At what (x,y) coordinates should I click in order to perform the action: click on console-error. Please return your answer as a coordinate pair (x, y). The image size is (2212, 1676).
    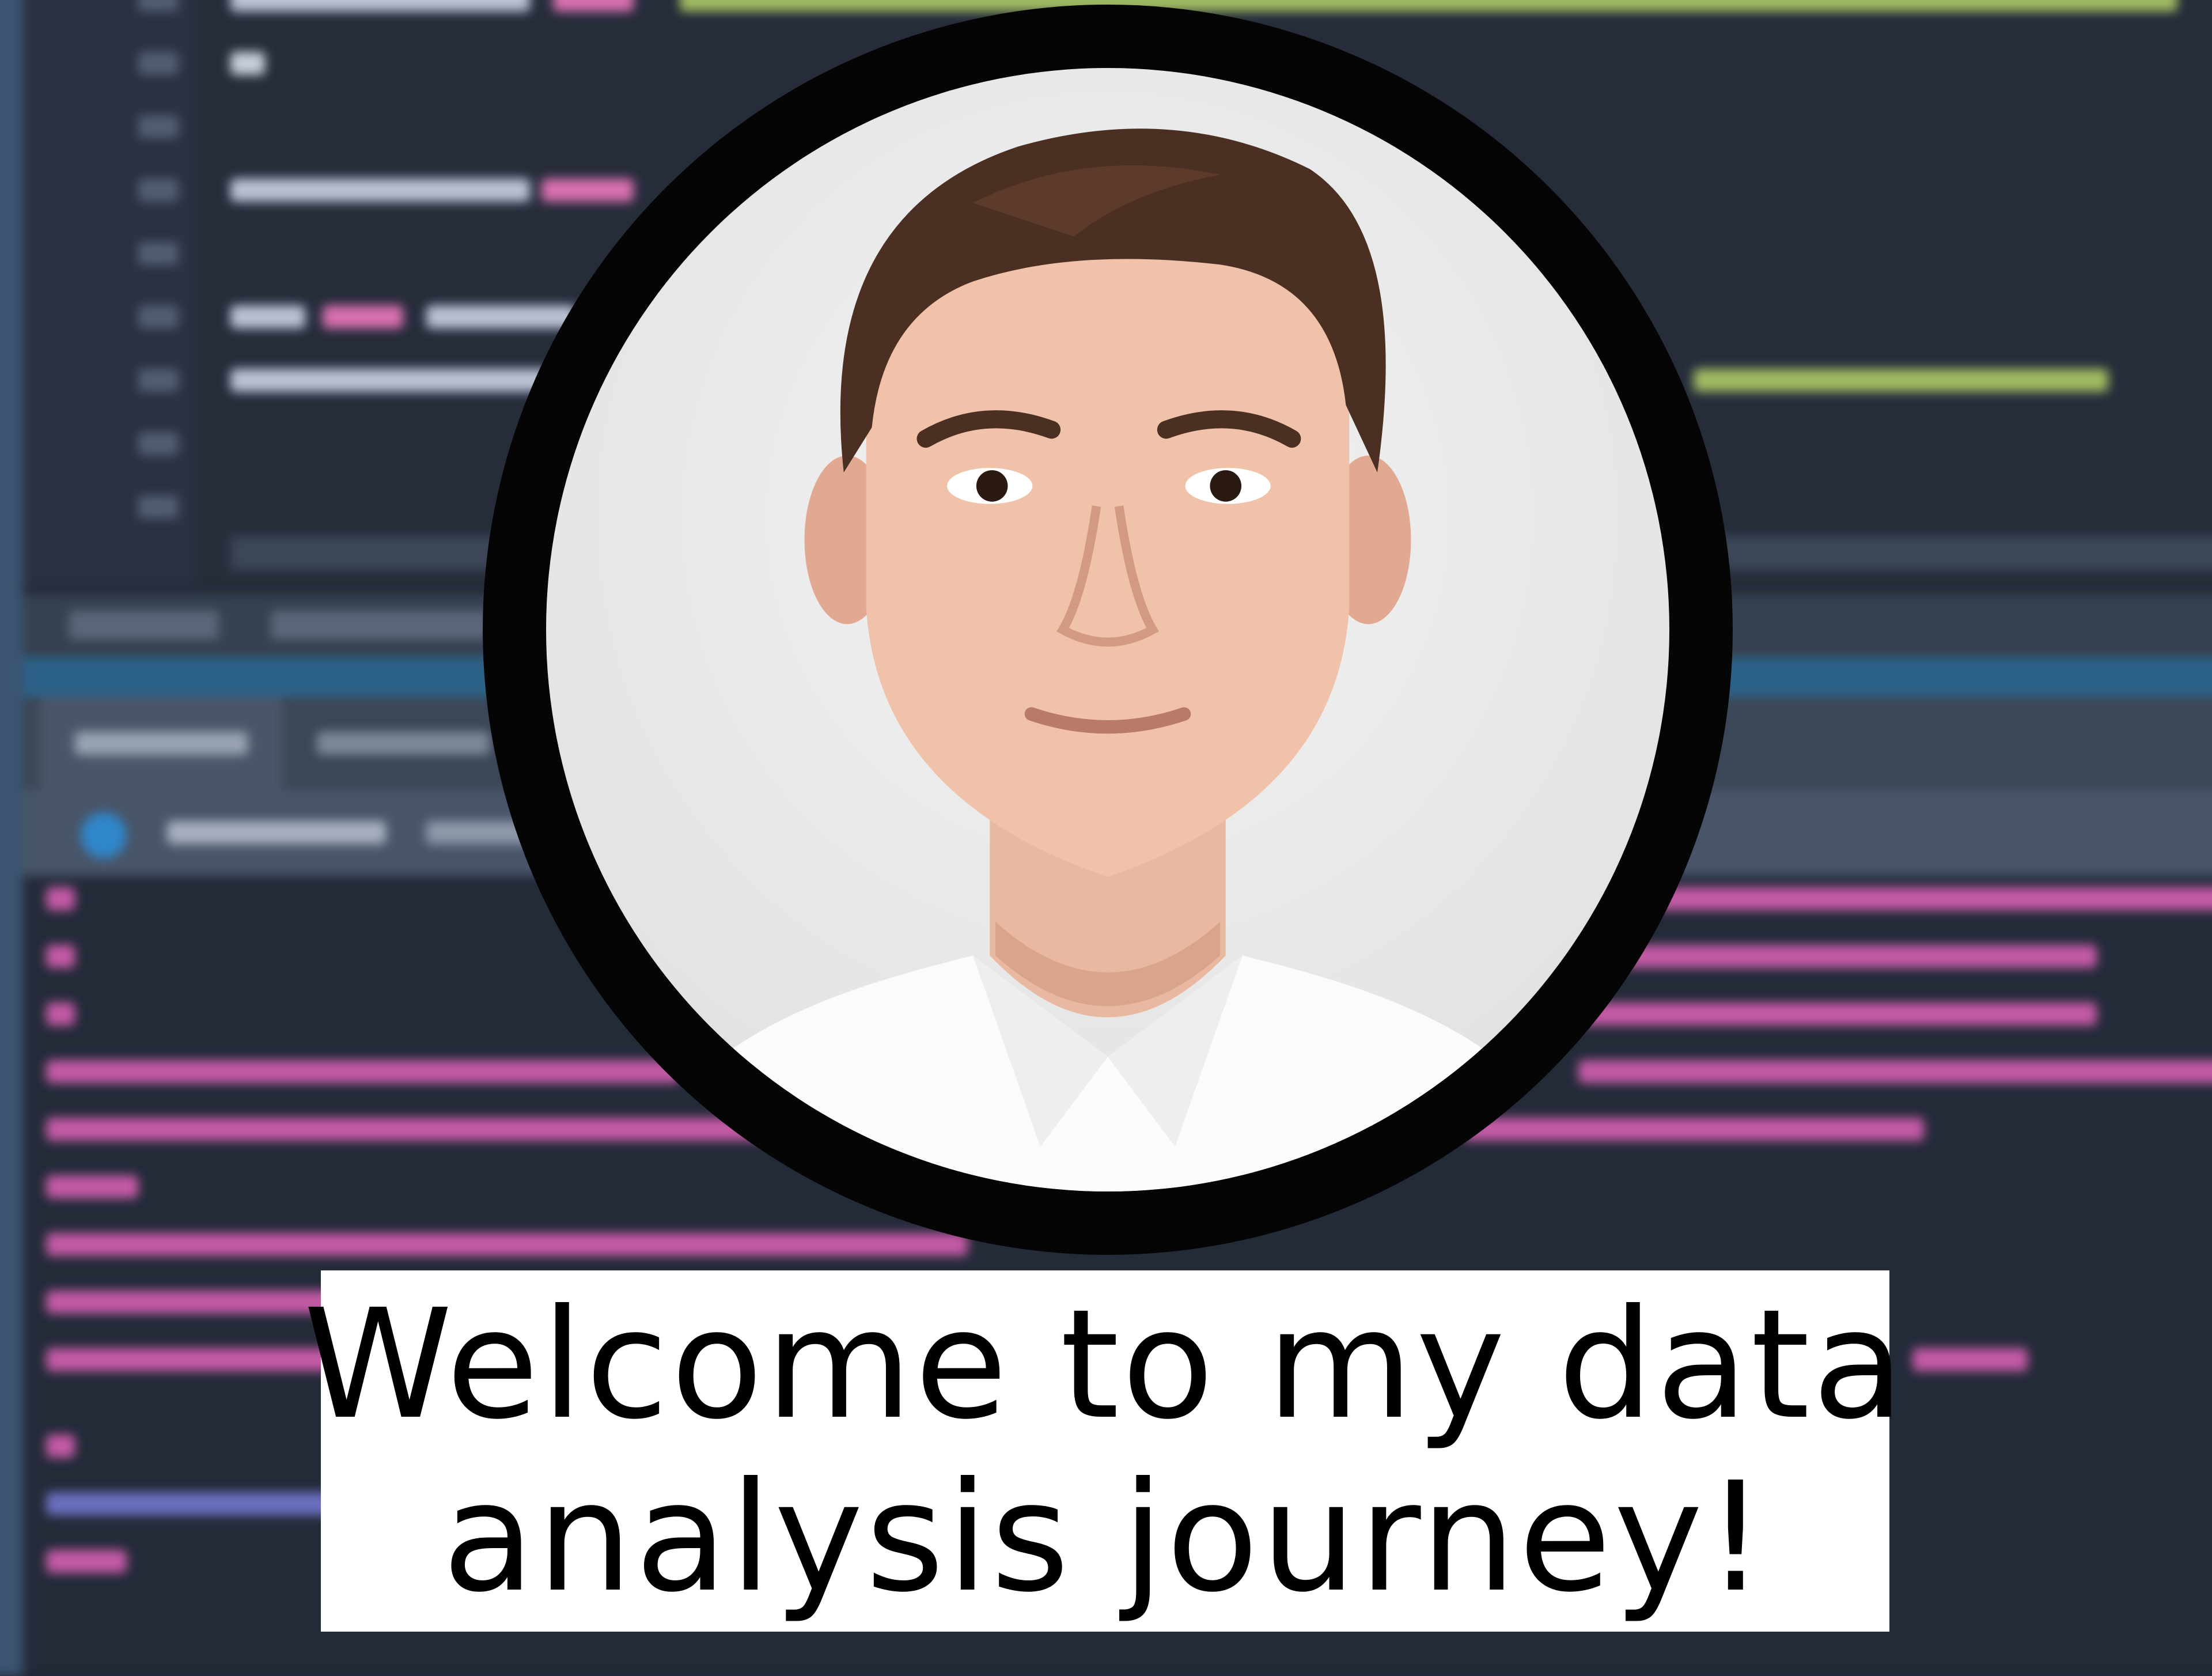
    Looking at the image, I should click on (190, 1503).